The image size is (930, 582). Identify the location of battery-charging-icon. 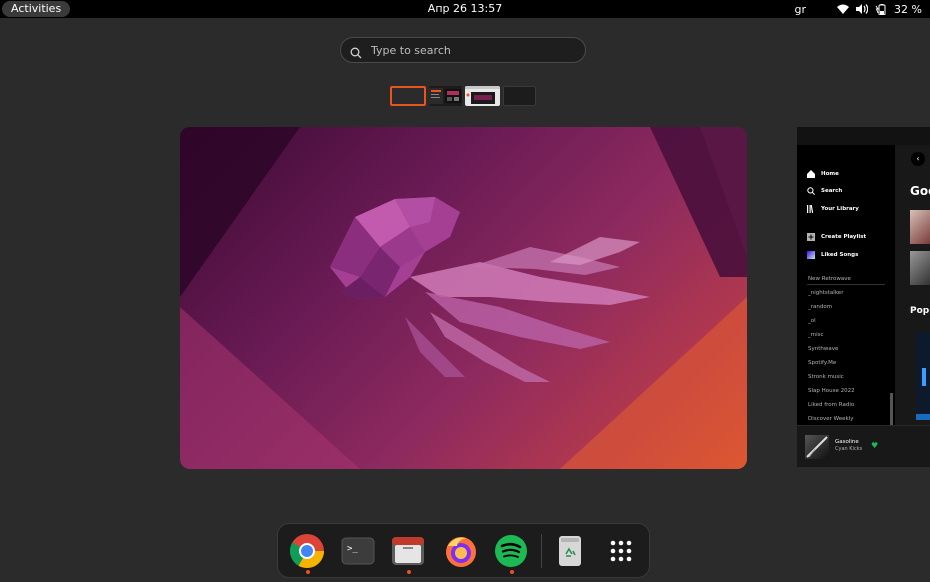
(881, 9).